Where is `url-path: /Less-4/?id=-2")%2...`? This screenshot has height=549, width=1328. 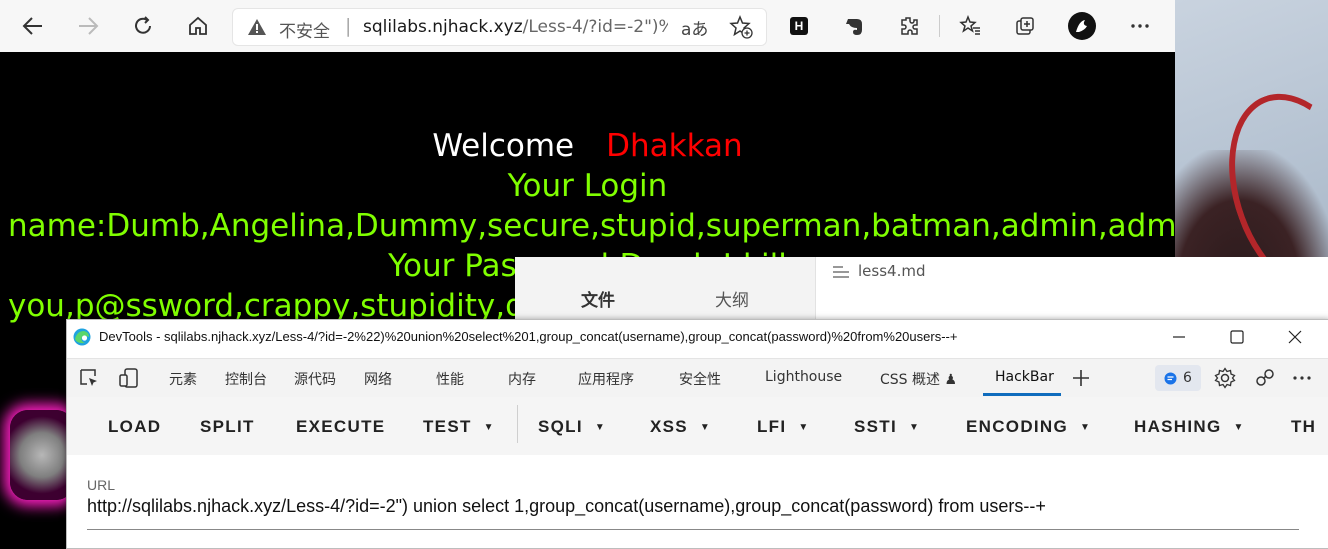 url-path: /Less-4/?id=-2")%2... is located at coordinates (595, 27).